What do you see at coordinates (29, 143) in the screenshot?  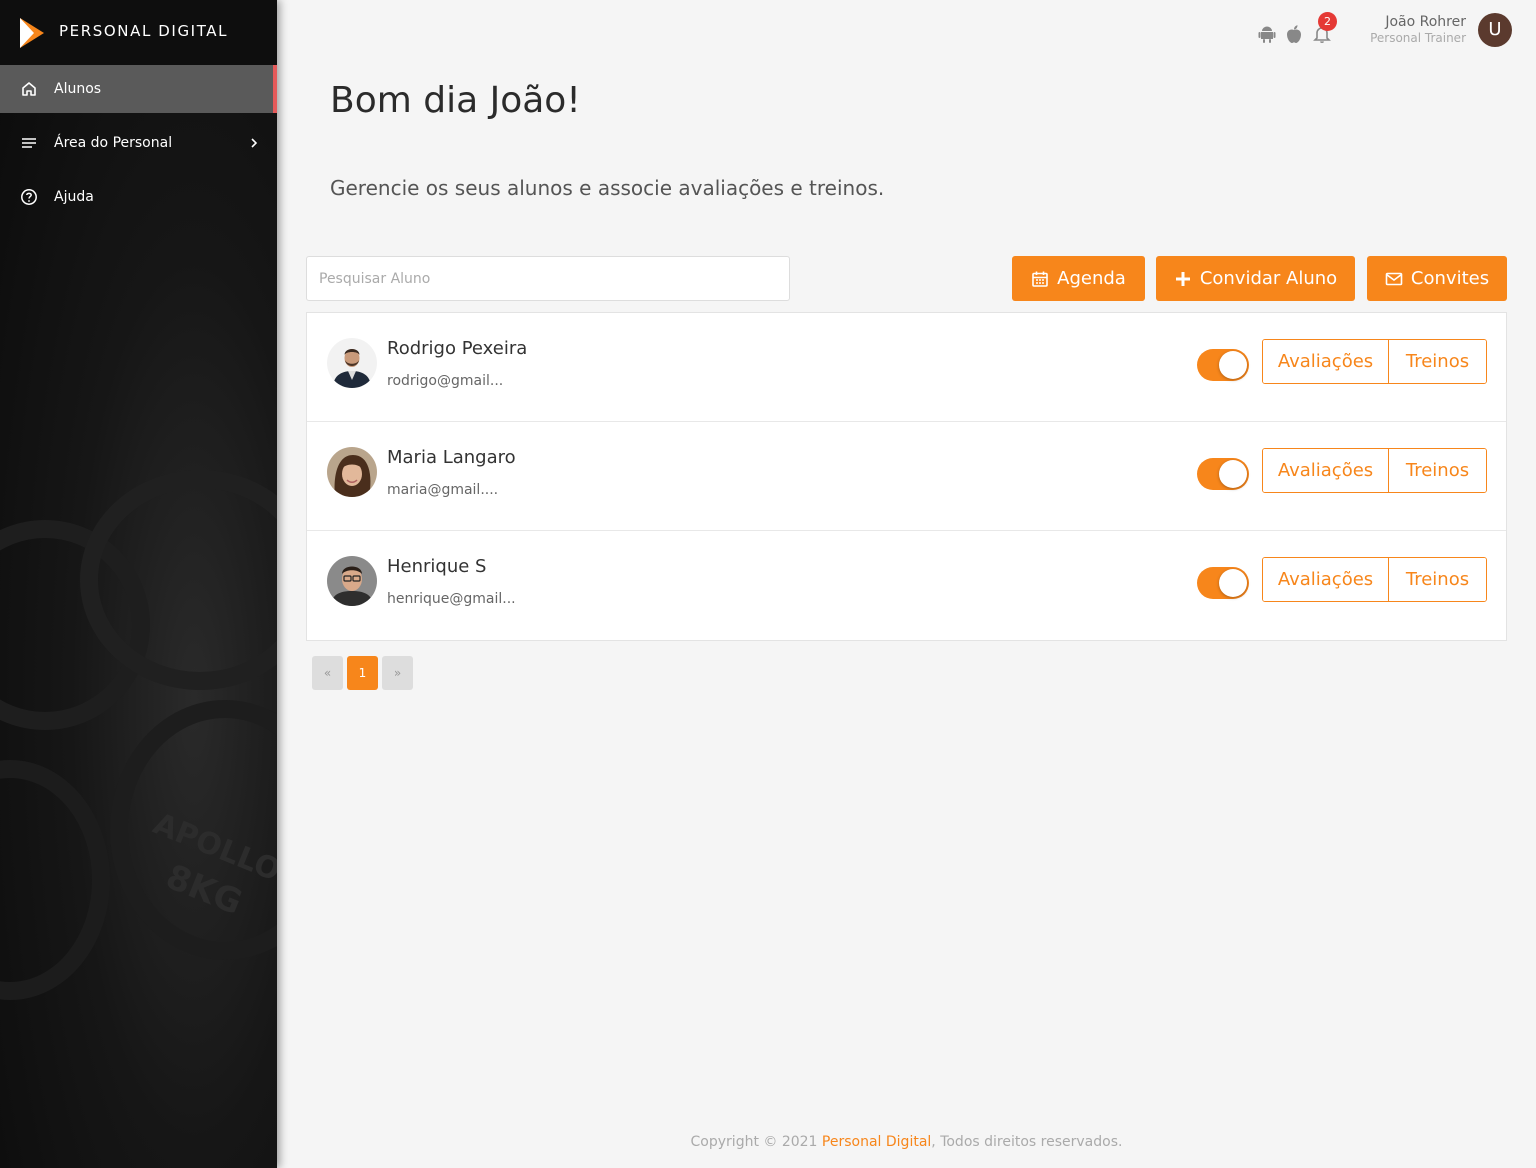 I see `menu-lines-icon` at bounding box center [29, 143].